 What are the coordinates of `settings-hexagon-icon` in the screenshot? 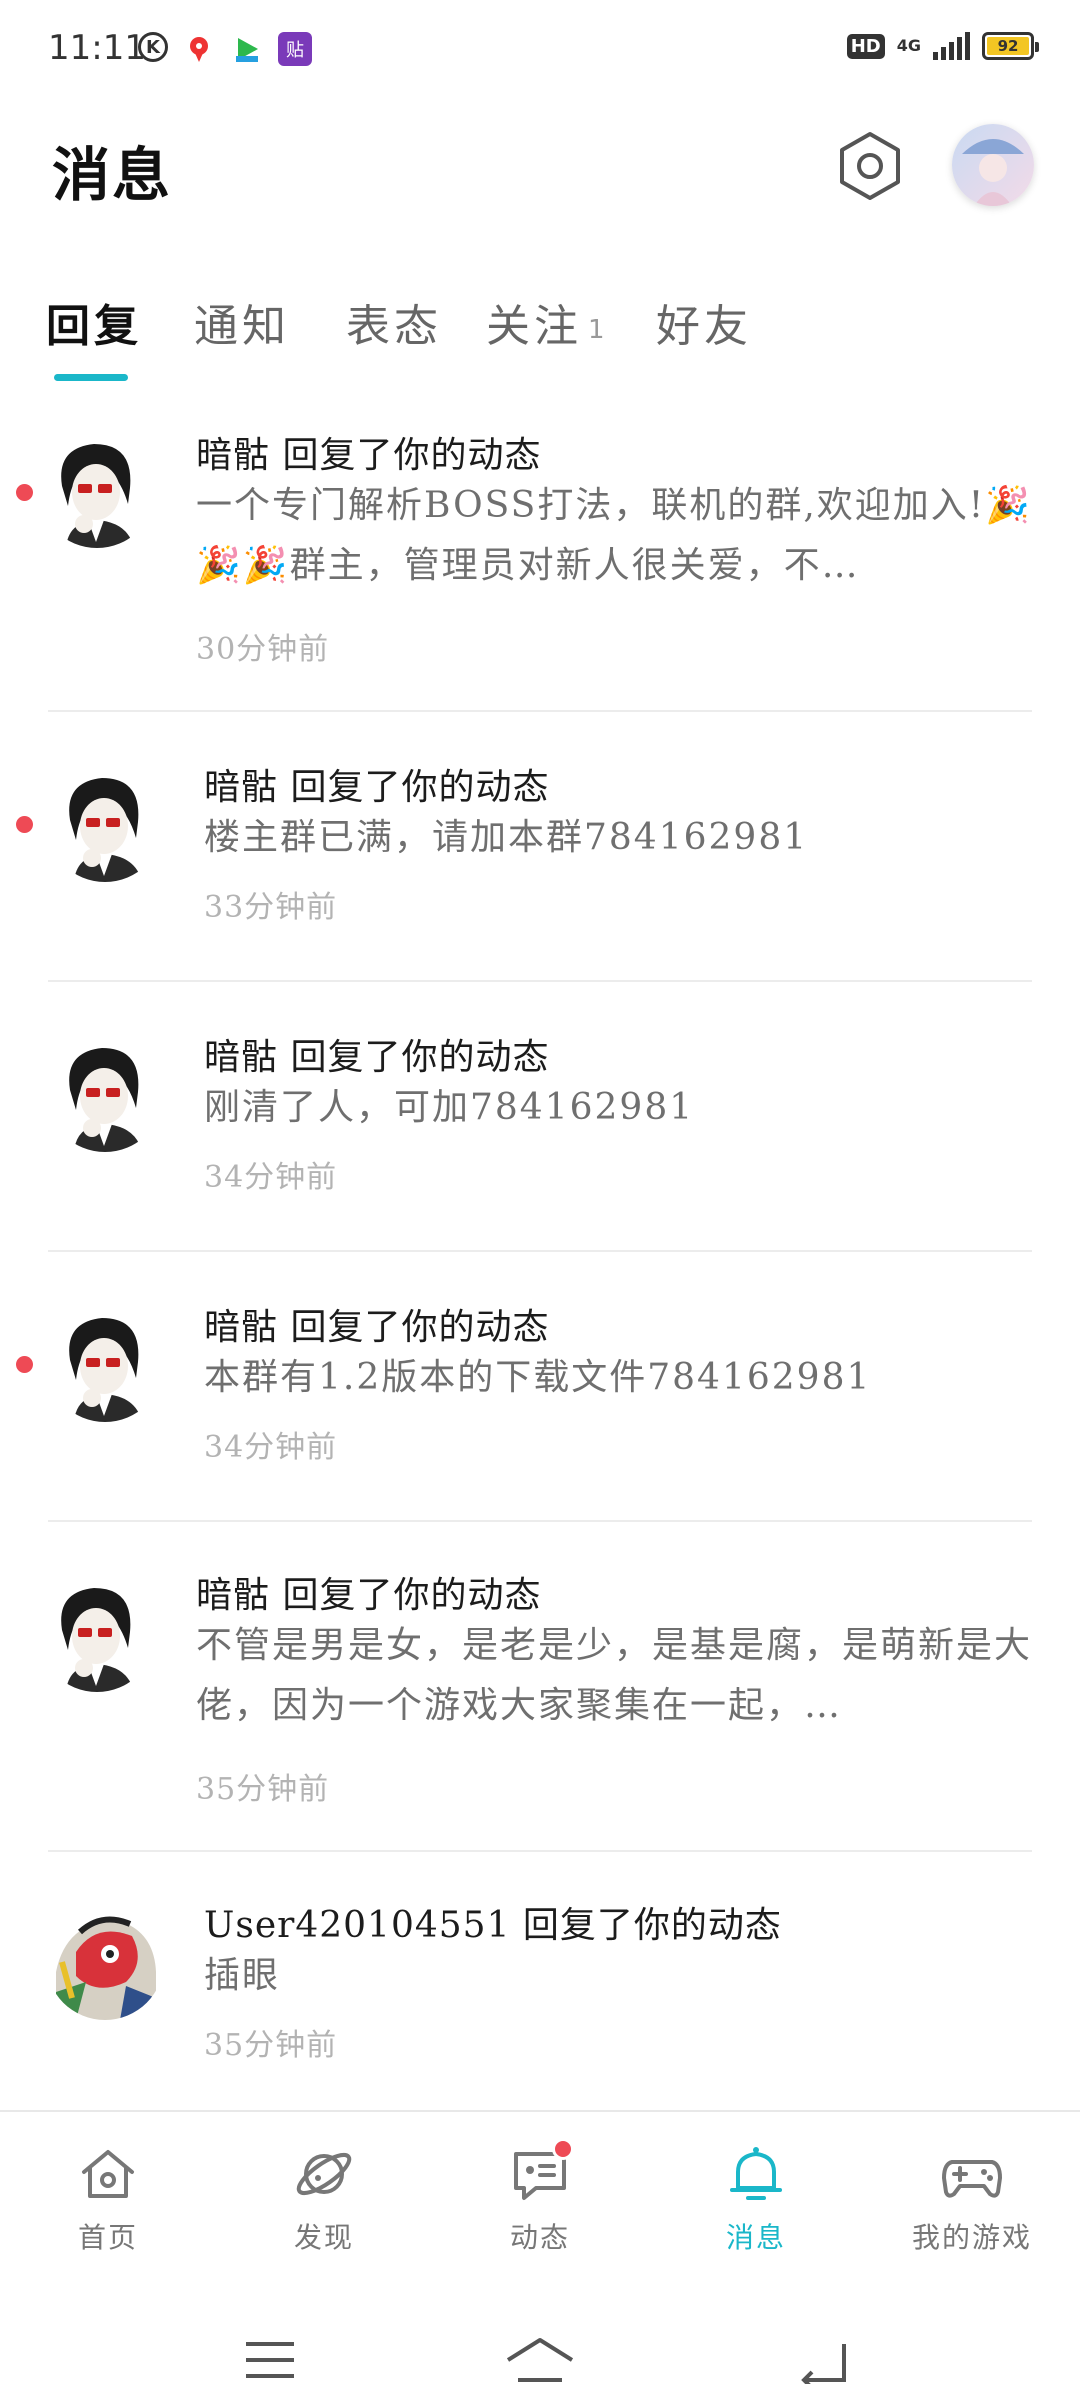 It's located at (870, 166).